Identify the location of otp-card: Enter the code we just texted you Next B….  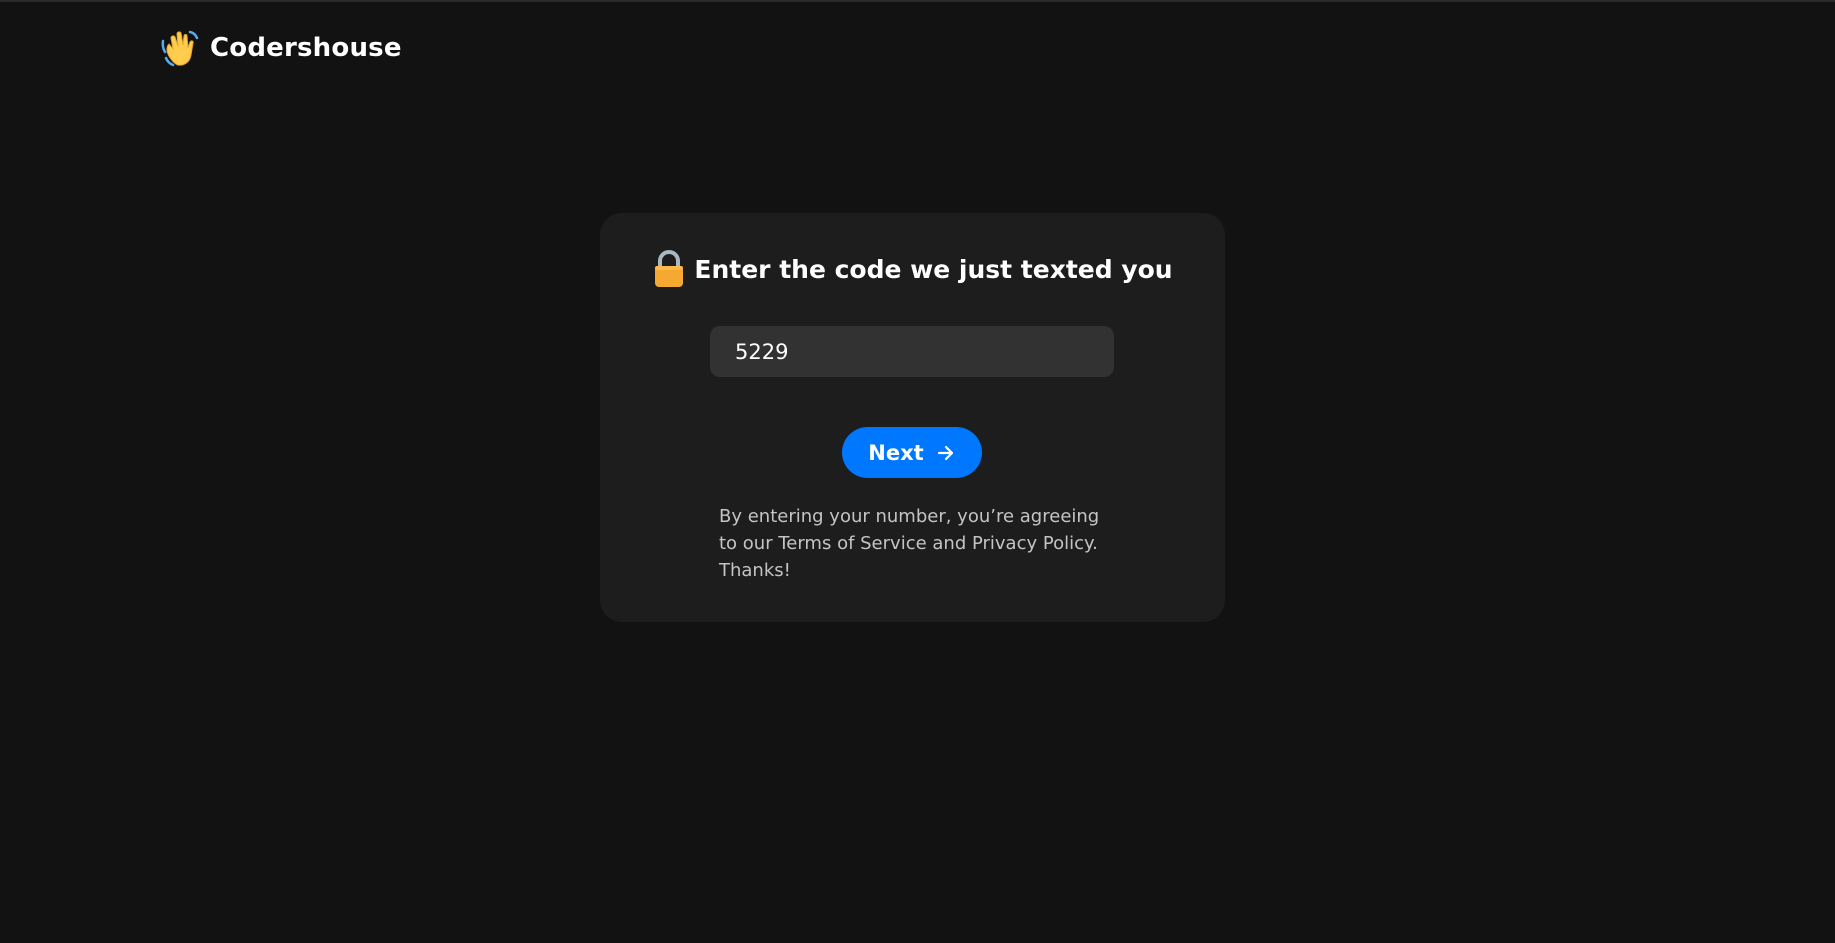
(912, 417).